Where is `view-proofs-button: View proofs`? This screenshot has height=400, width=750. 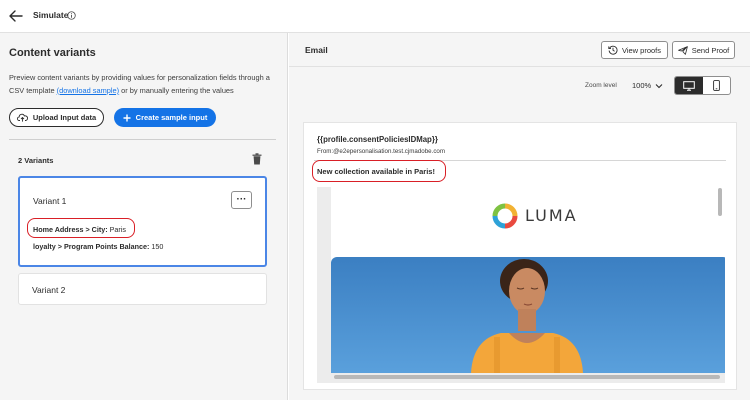
view-proofs-button: View proofs is located at coordinates (634, 50).